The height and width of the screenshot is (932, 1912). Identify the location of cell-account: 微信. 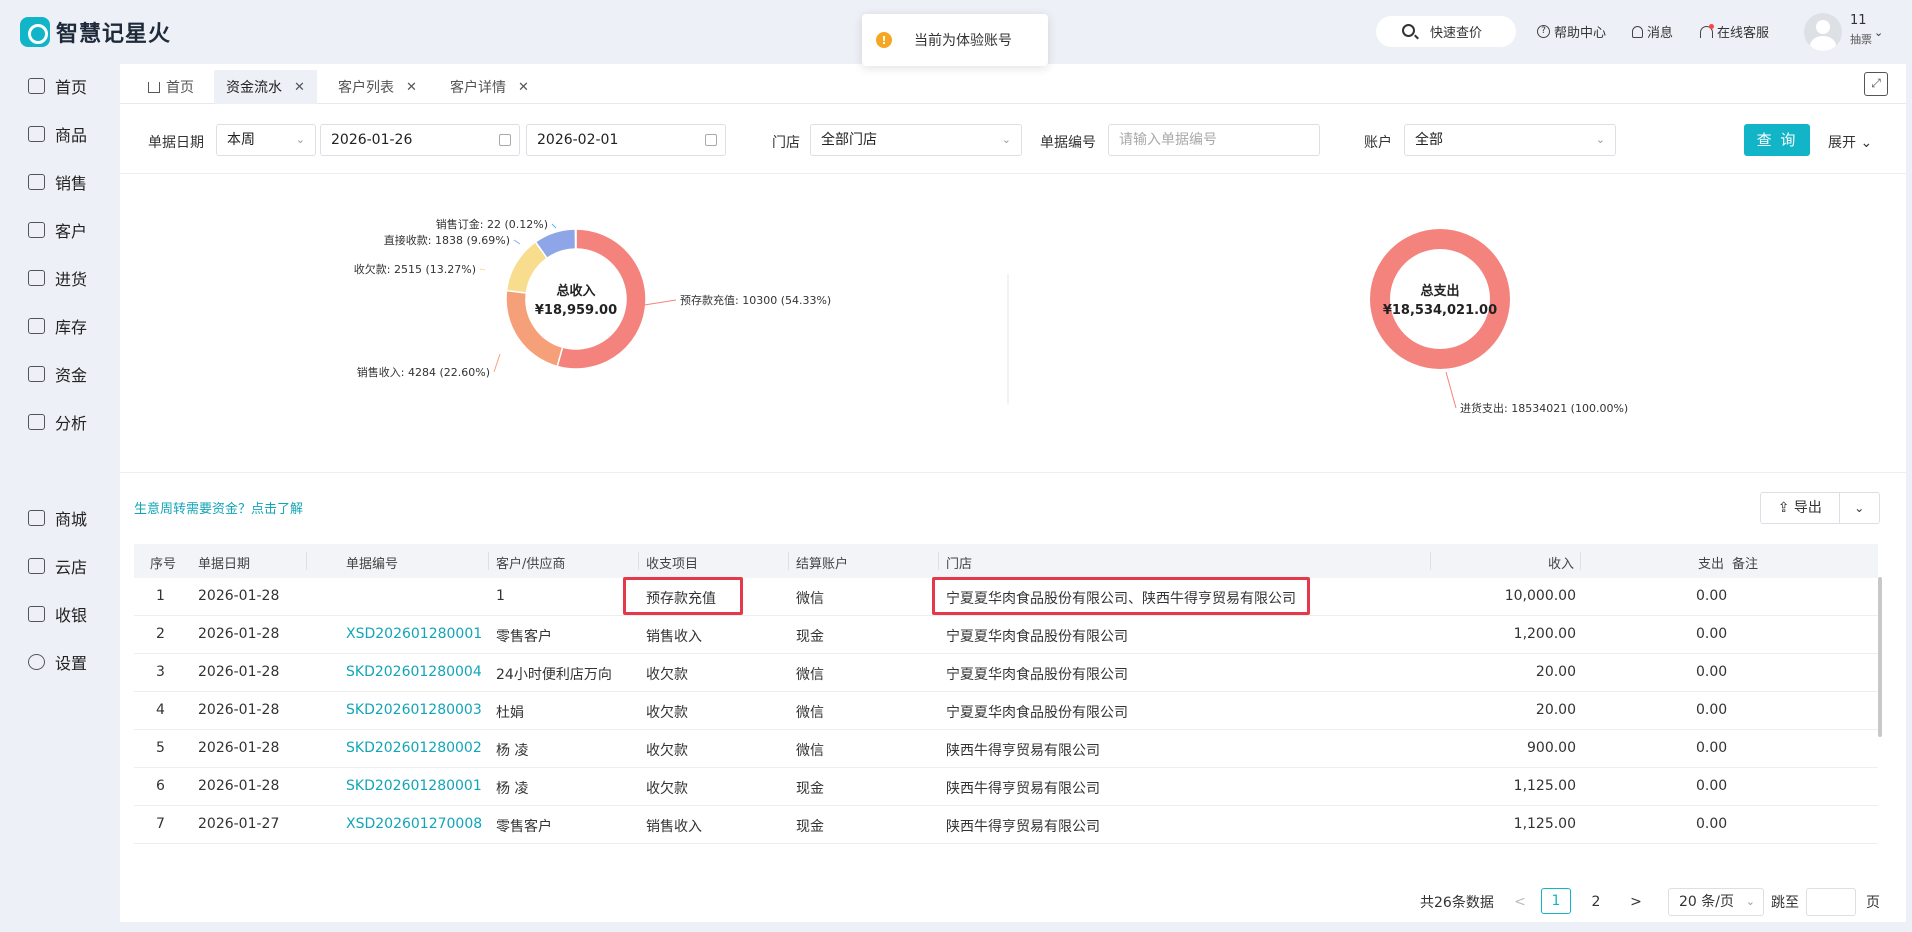
(810, 599).